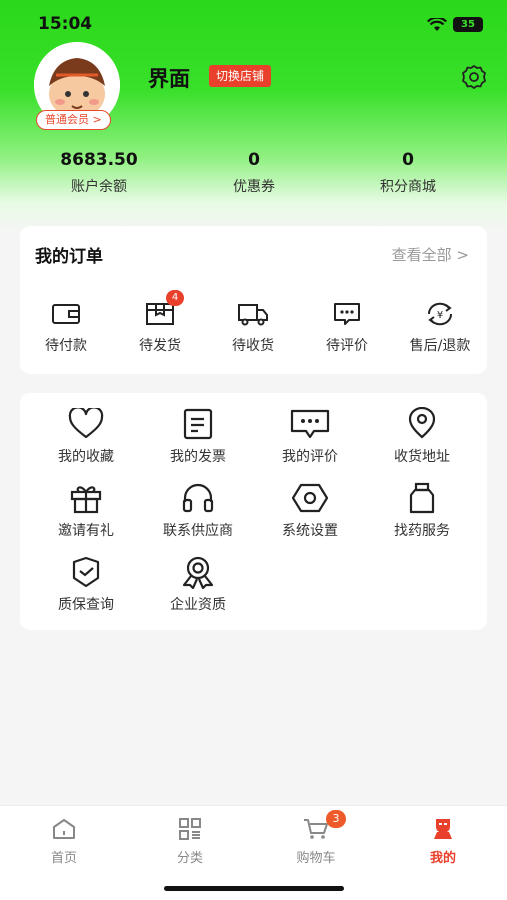 This screenshot has height=900, width=507. I want to click on order-pending-receipt: 待收货, so click(253, 327).